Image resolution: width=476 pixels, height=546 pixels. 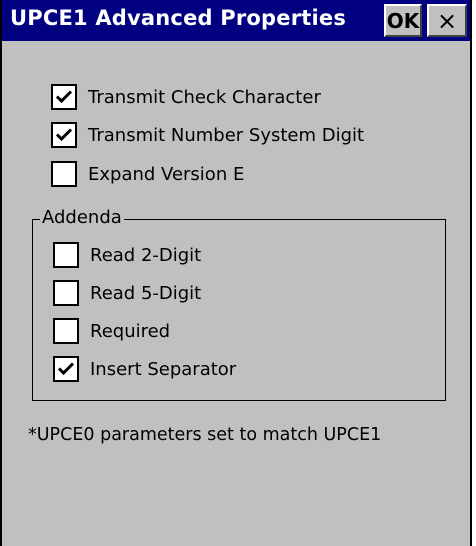 I want to click on checkbox-label: Transmit Number System Digit, so click(x=226, y=135).